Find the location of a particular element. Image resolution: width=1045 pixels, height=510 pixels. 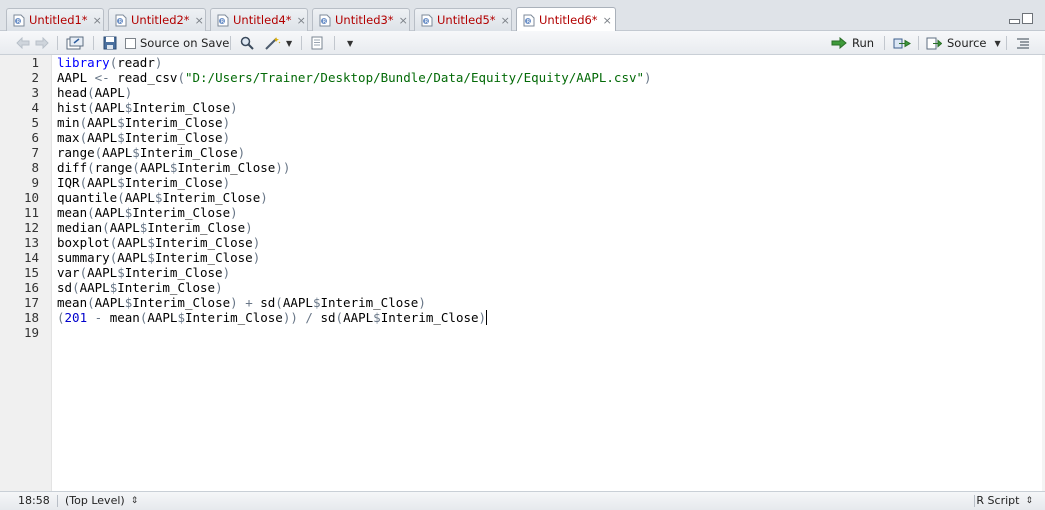

tab-untitled3: R Untitled3* × is located at coordinates (361, 19).